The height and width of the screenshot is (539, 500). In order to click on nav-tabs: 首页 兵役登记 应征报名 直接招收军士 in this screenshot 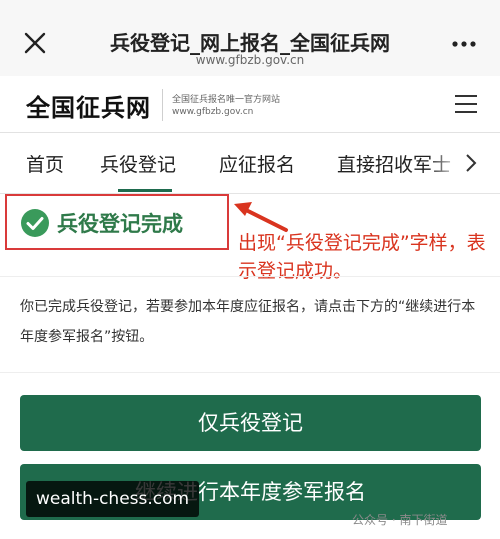, I will do `click(250, 163)`.